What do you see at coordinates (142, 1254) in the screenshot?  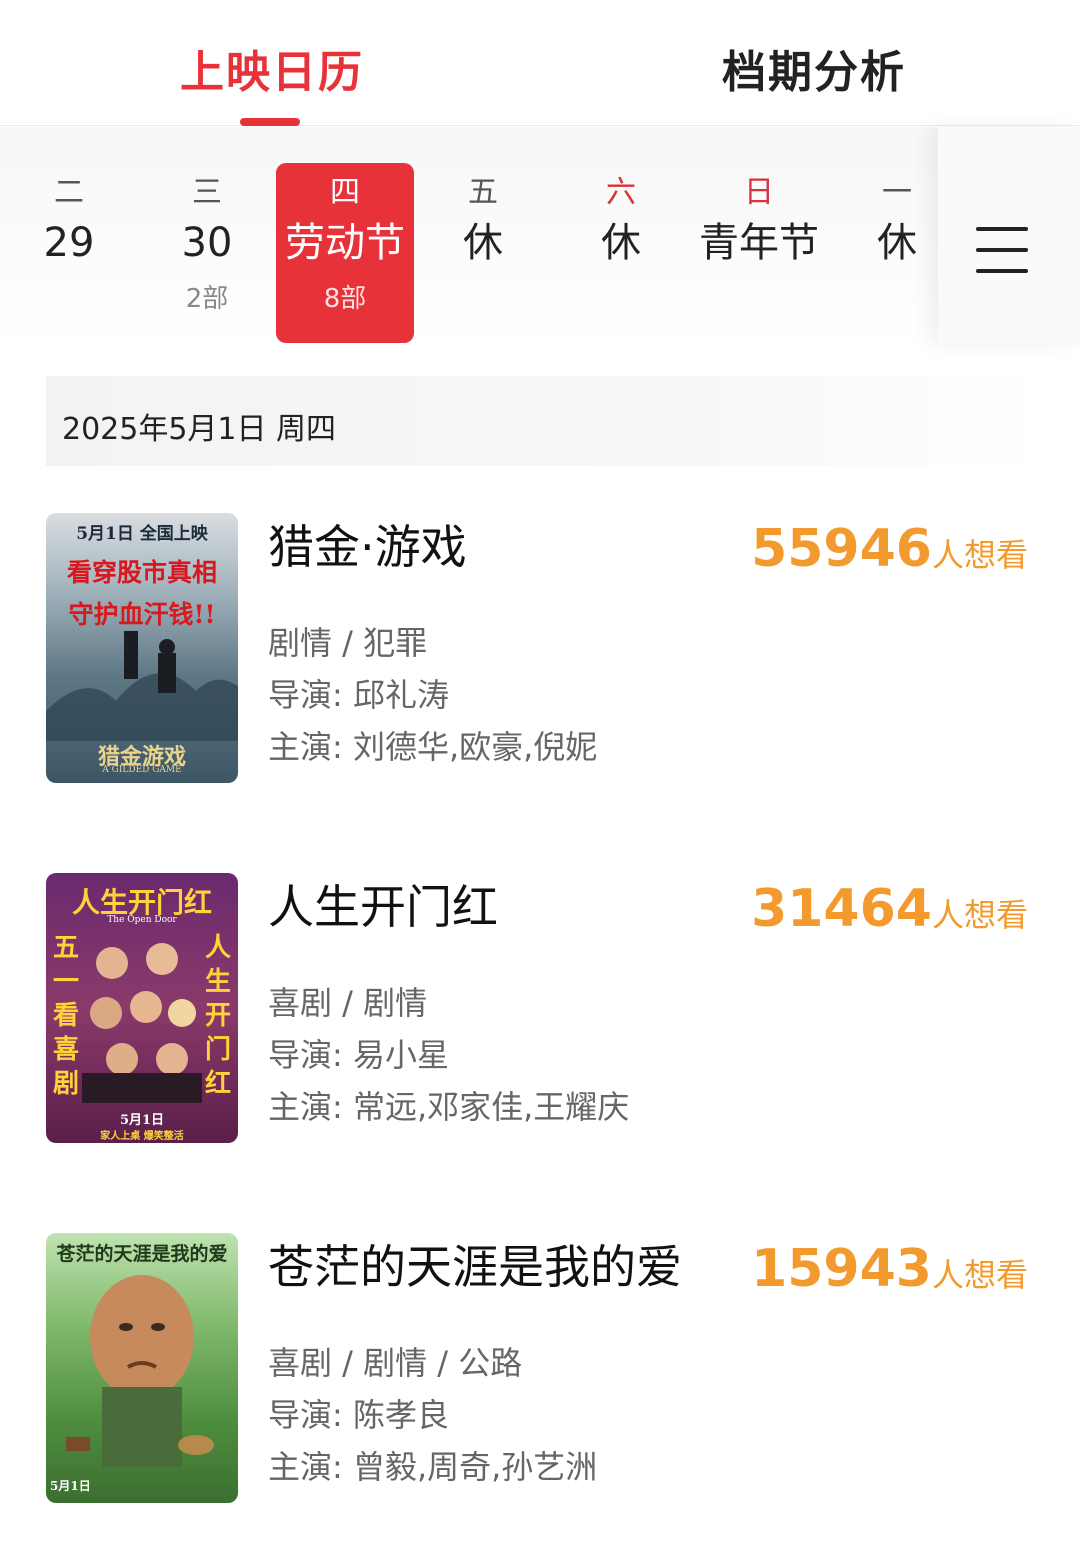 I see `poster-film-name: 苍茫的天涯是我的爱` at bounding box center [142, 1254].